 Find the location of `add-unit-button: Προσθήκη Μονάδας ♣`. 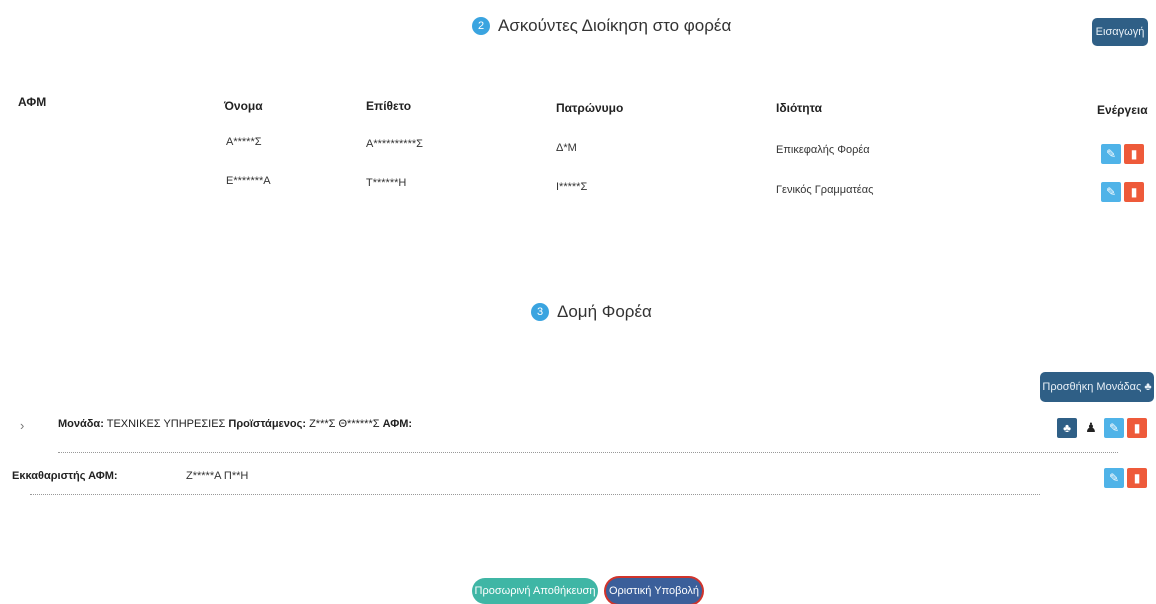

add-unit-button: Προσθήκη Μονάδας ♣ is located at coordinates (1097, 387).